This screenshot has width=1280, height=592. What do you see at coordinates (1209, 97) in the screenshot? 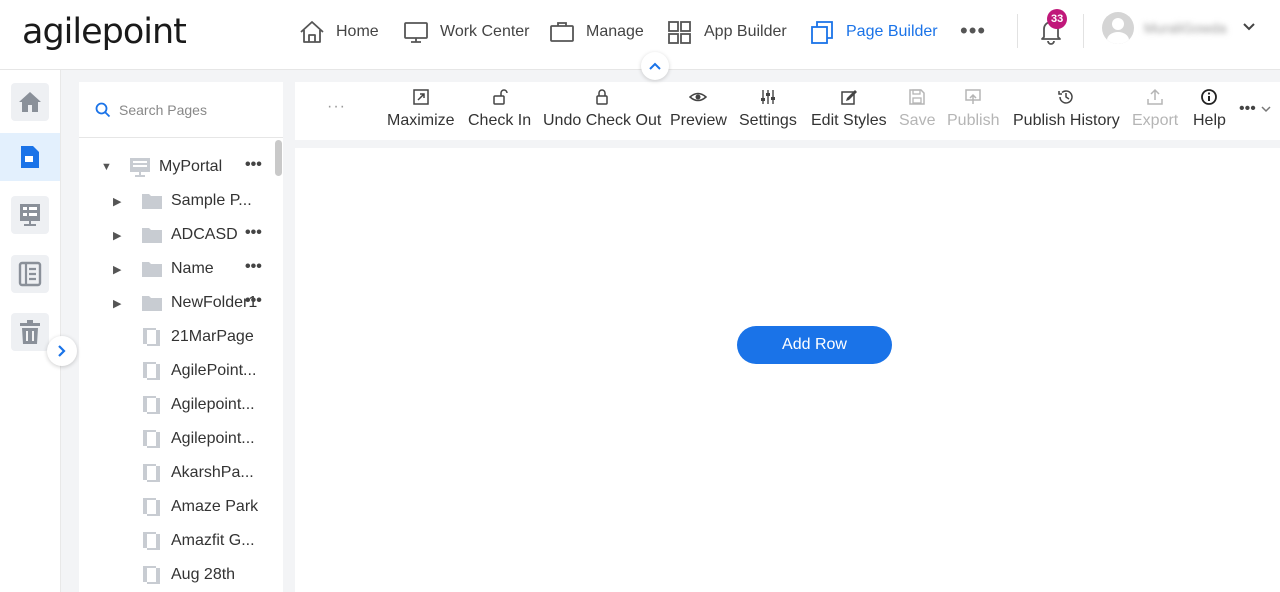
I see `info-icon` at bounding box center [1209, 97].